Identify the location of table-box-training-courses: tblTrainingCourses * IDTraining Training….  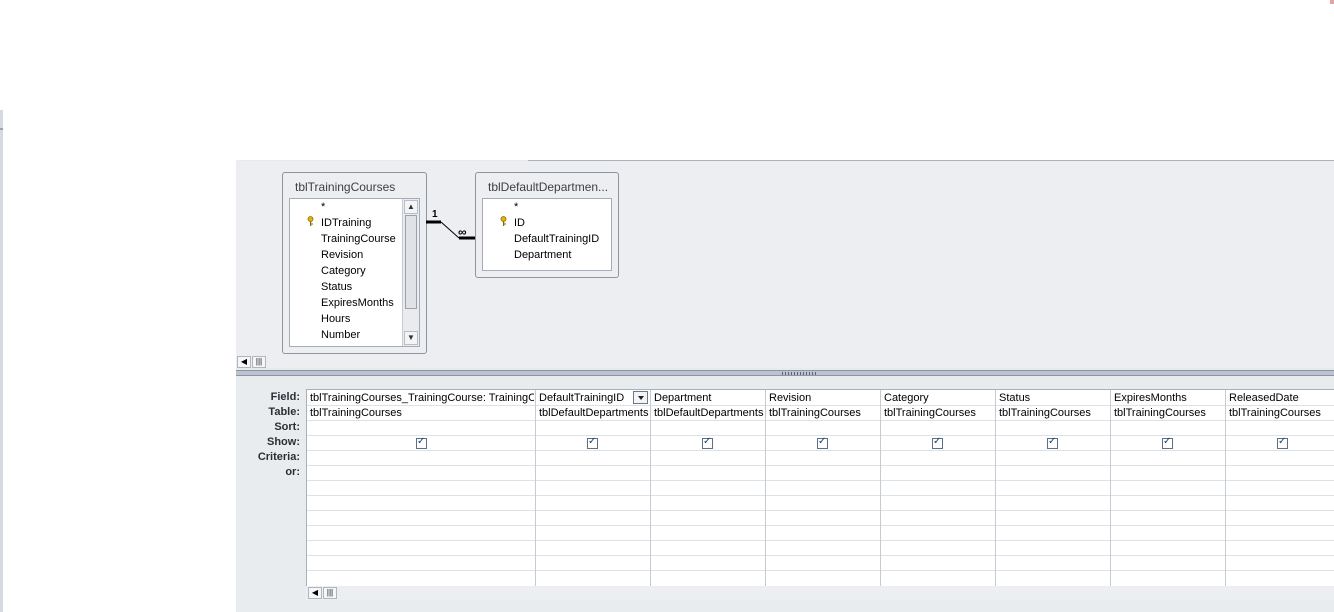
(354, 263).